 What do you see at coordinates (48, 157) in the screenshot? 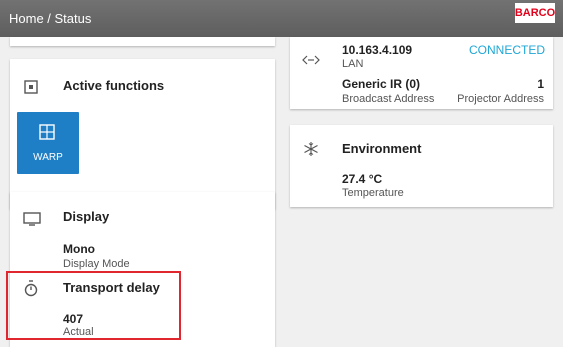
I see `warp-tile-label: WARP` at bounding box center [48, 157].